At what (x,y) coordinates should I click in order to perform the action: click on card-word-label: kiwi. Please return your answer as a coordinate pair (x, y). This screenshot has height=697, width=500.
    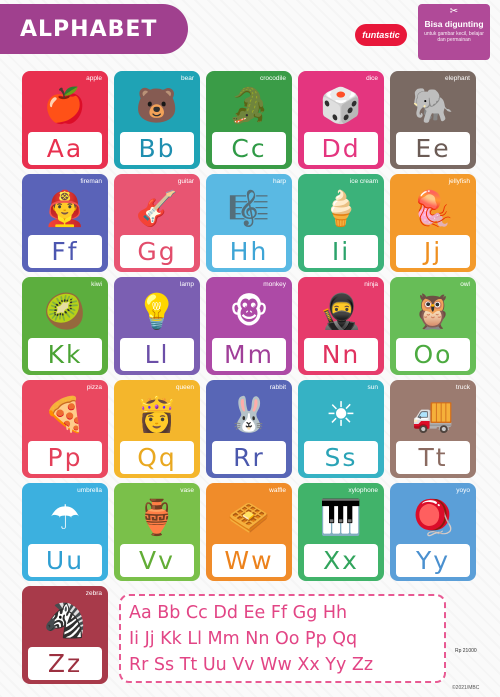
    Looking at the image, I should click on (96, 284).